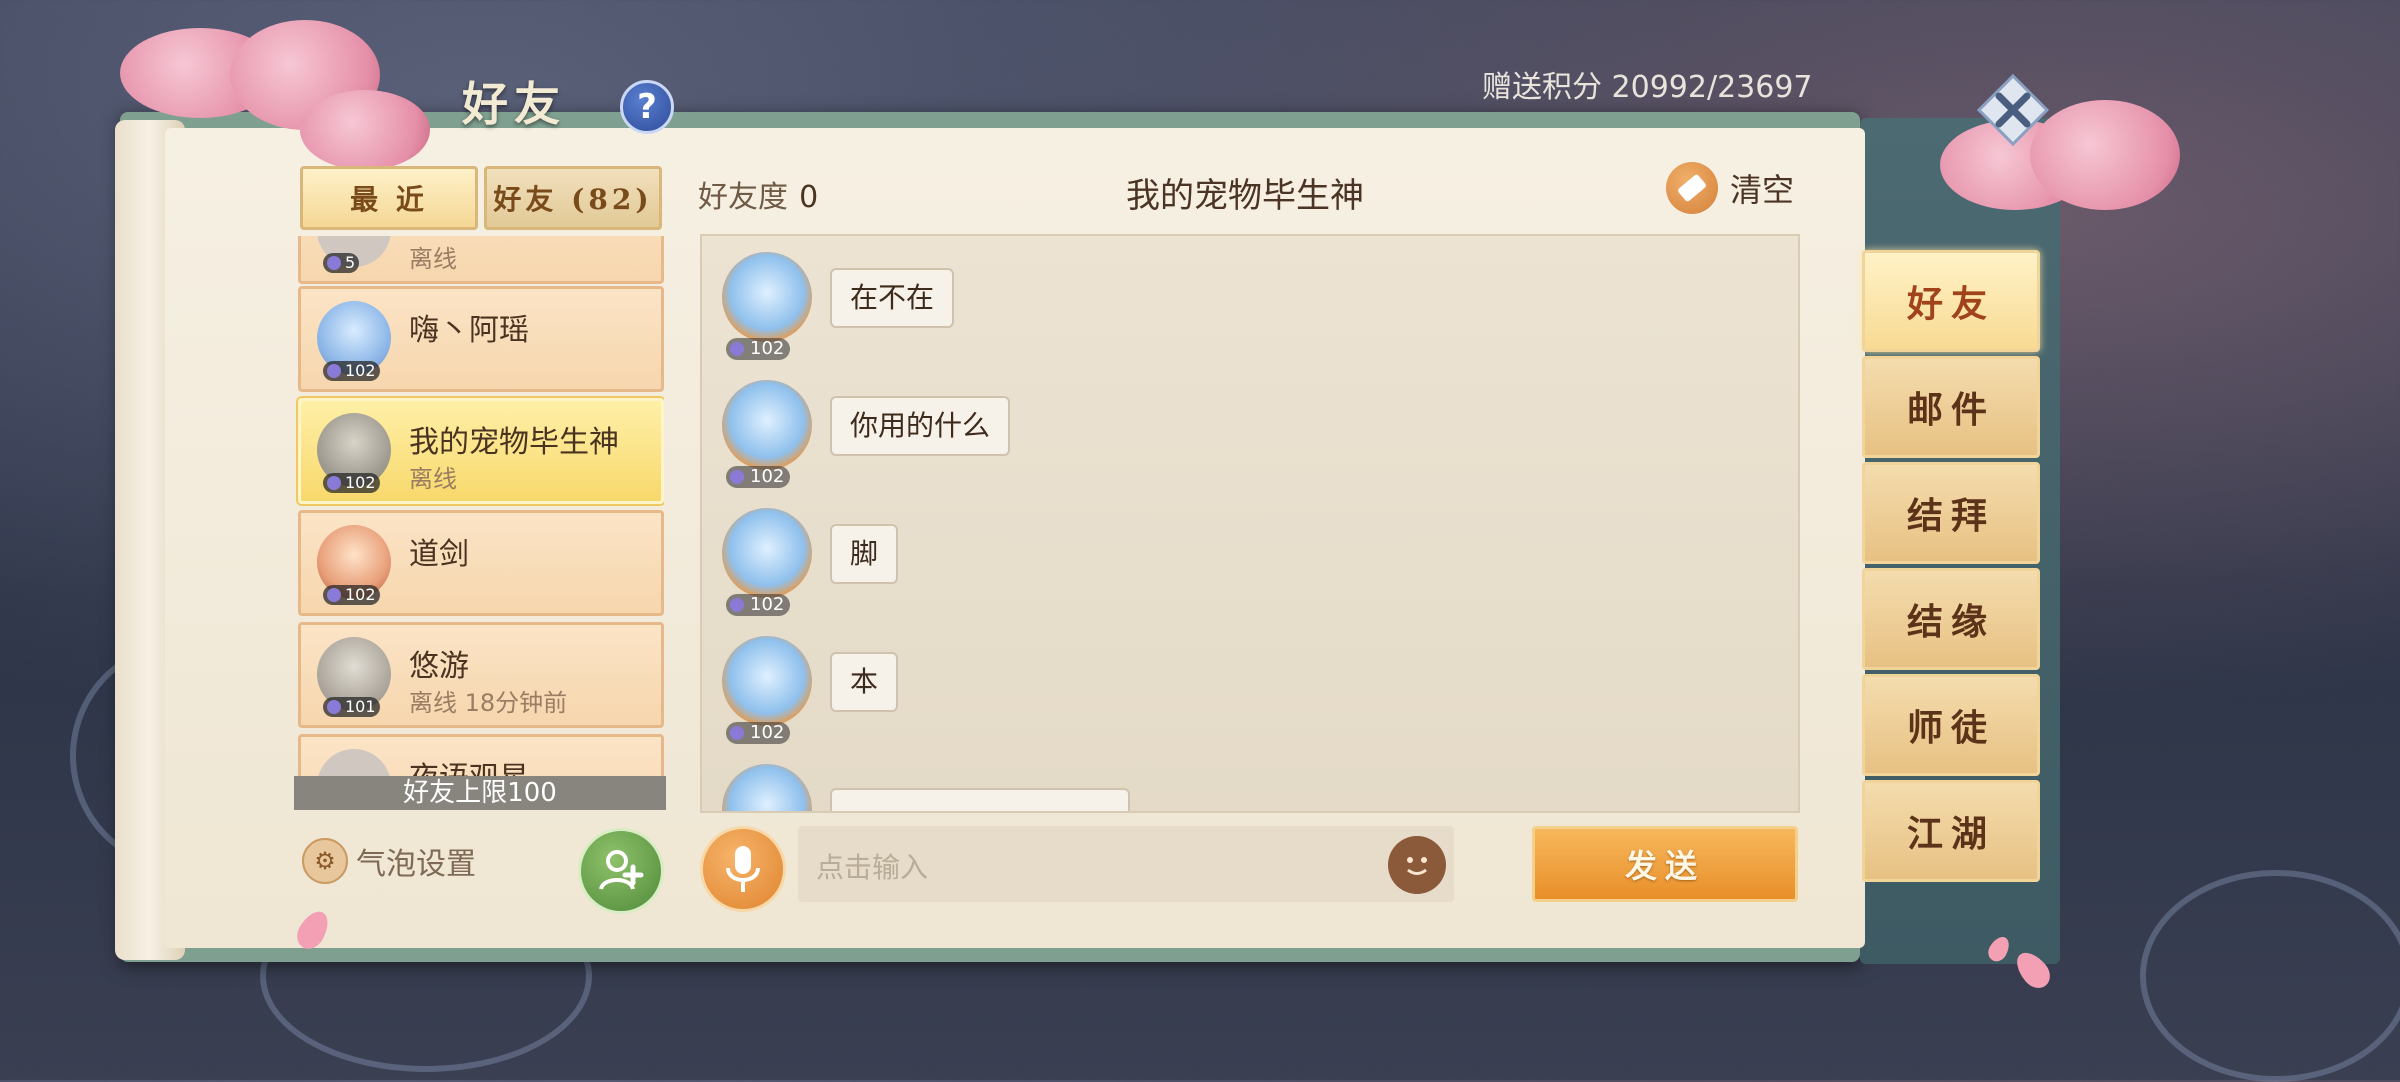  I want to click on side-tab-friends: 好友, so click(1951, 301).